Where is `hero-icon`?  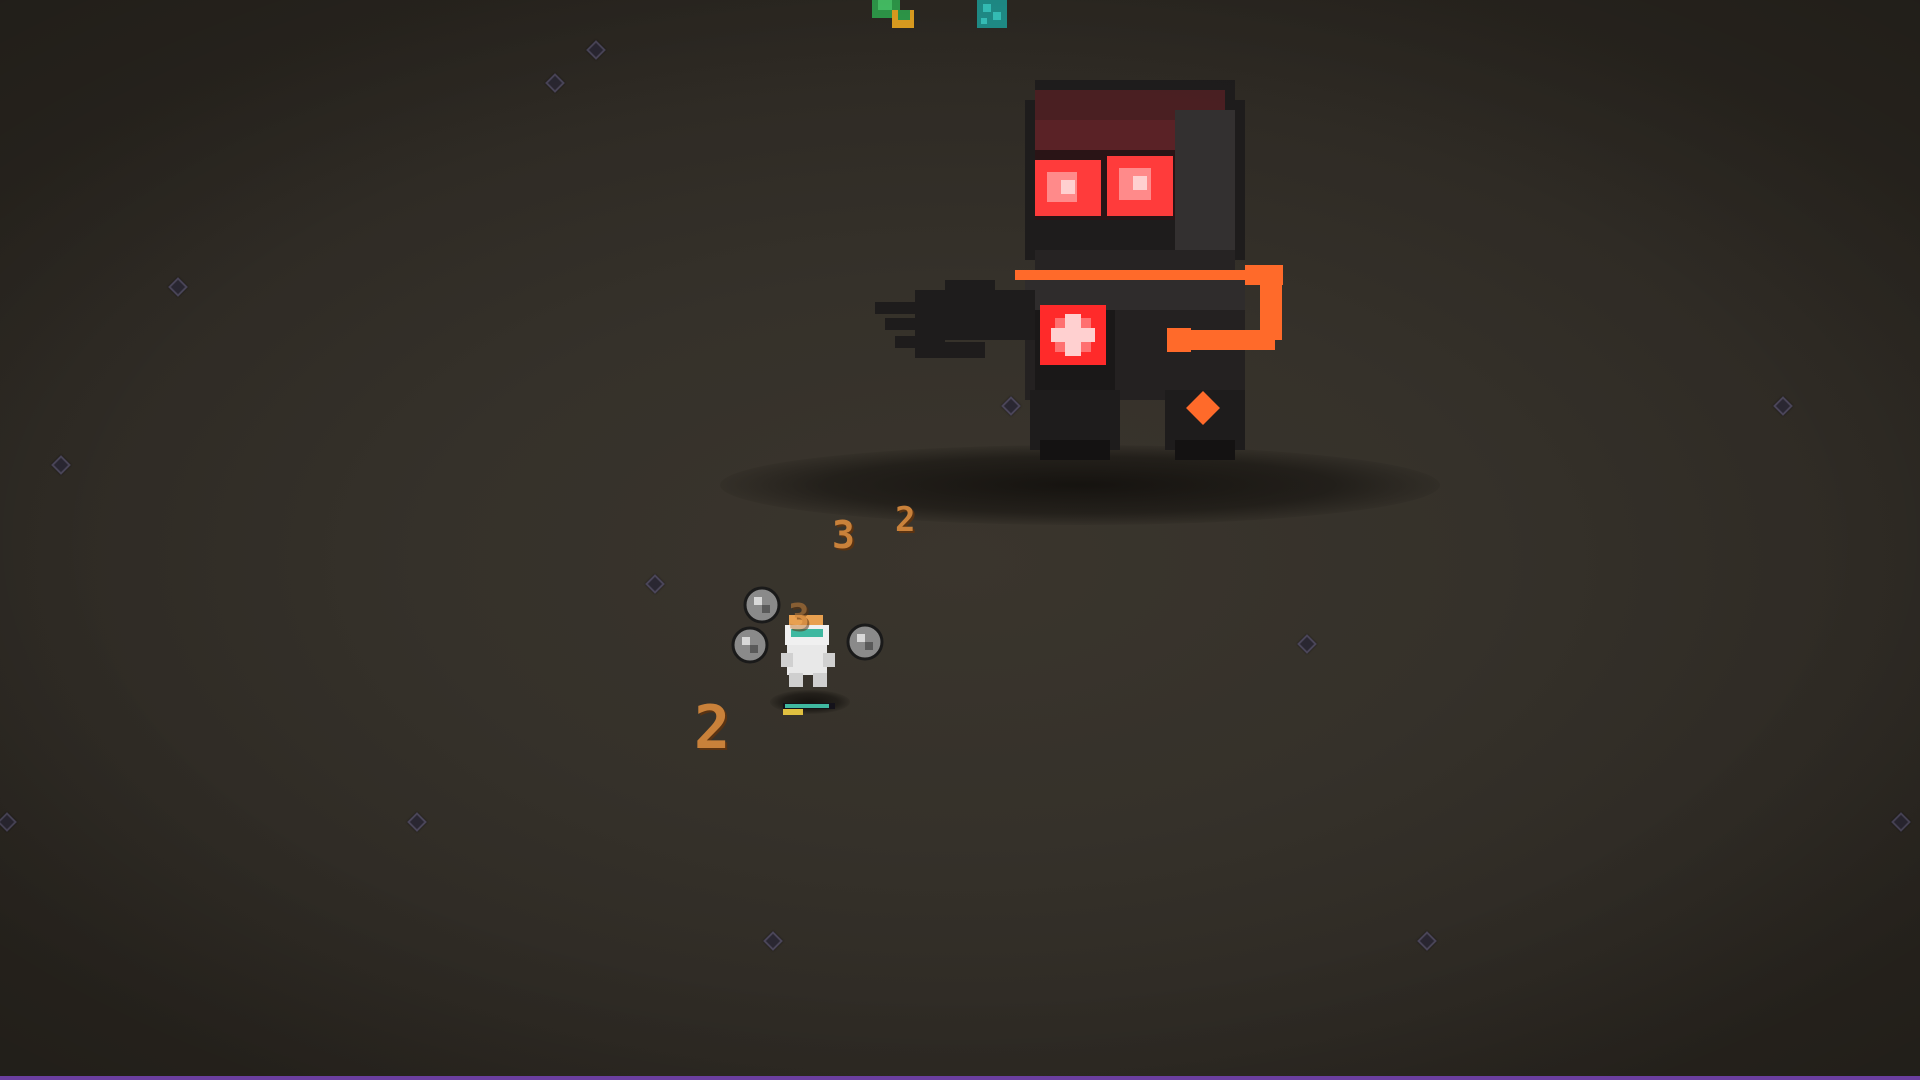 hero-icon is located at coordinates (810, 665).